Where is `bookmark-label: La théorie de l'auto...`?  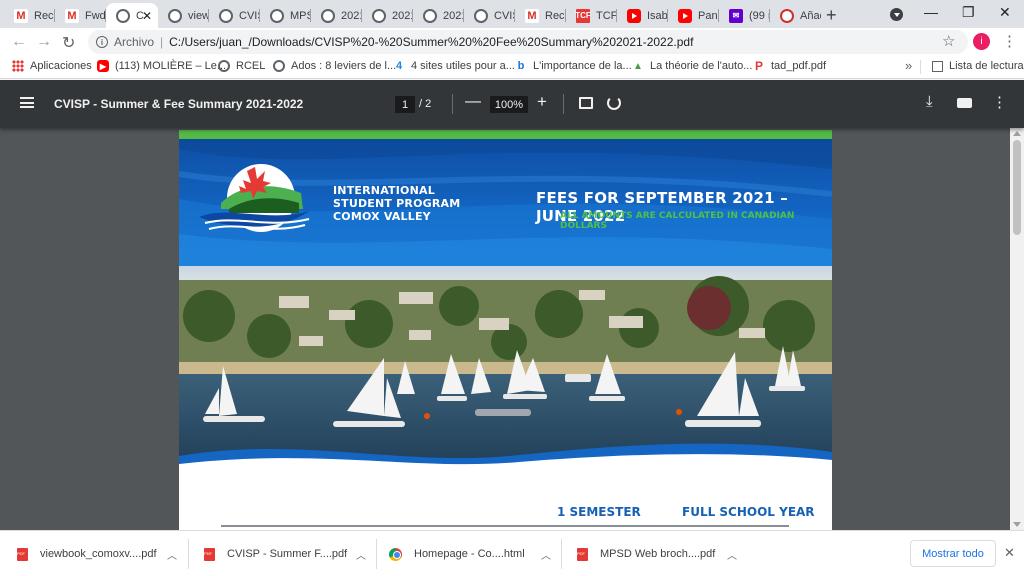 bookmark-label: La théorie de l'auto... is located at coordinates (701, 66).